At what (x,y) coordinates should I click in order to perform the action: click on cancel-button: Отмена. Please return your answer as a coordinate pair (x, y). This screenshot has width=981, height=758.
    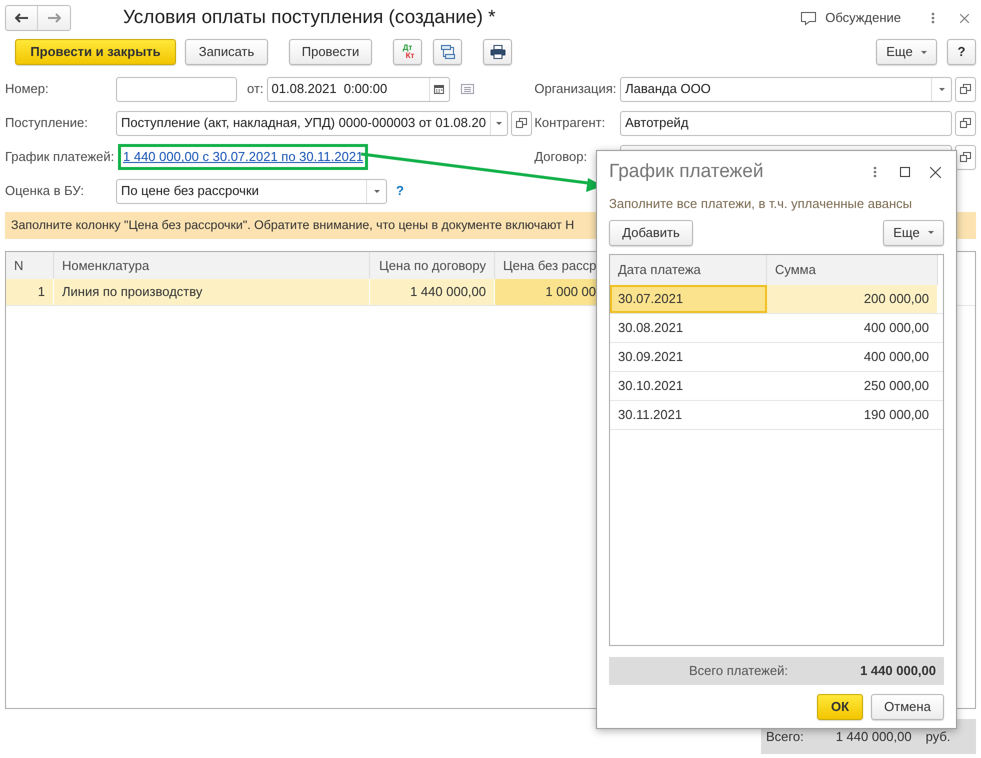
    Looking at the image, I should click on (907, 707).